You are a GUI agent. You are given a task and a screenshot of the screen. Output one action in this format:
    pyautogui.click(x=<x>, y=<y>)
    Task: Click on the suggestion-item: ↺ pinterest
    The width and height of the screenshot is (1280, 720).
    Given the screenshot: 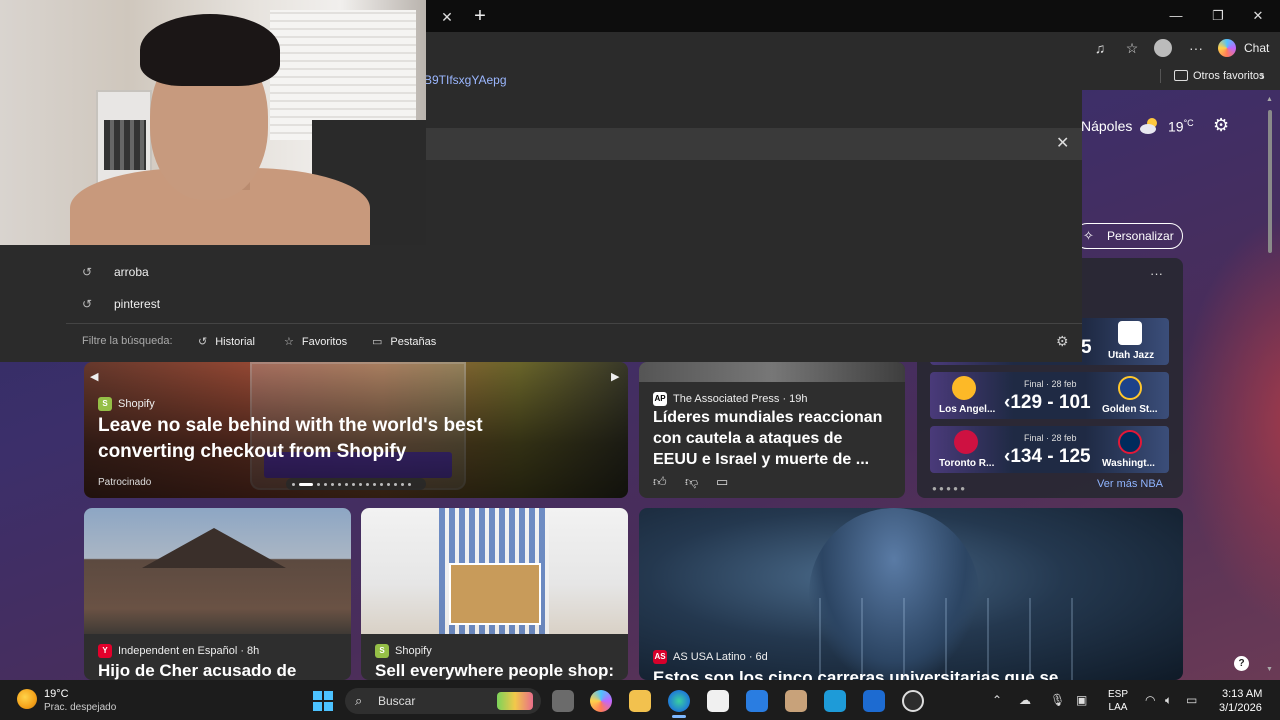 What is the action you would take?
    pyautogui.click(x=121, y=307)
    